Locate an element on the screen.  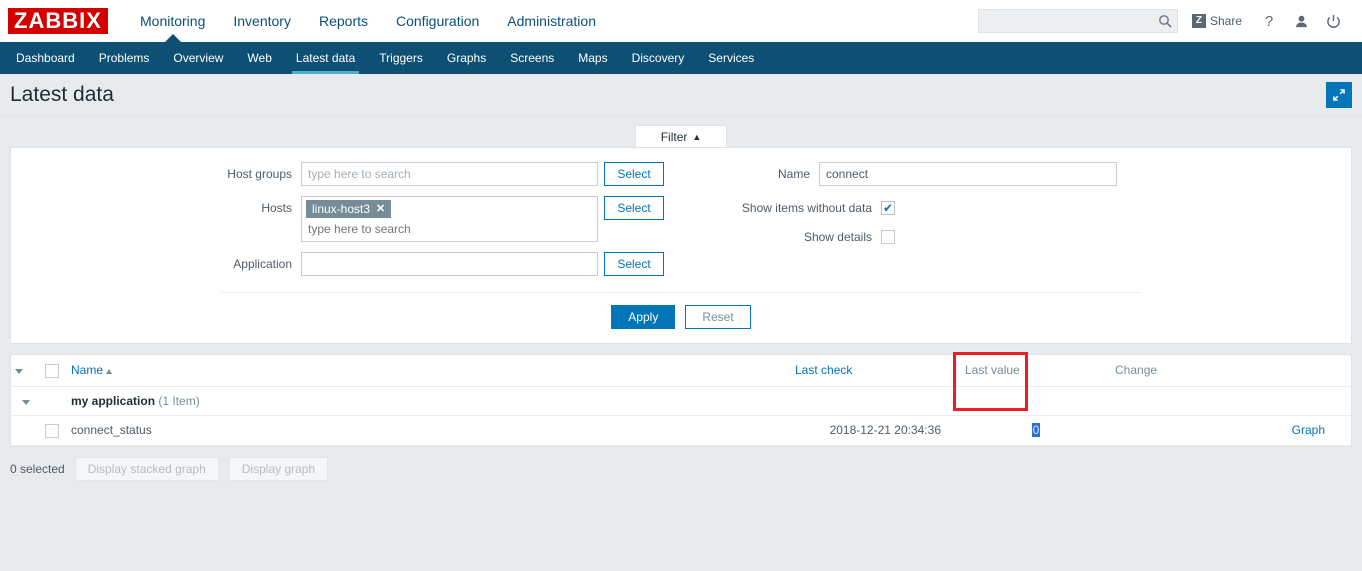
user-icon is located at coordinates (1301, 21).